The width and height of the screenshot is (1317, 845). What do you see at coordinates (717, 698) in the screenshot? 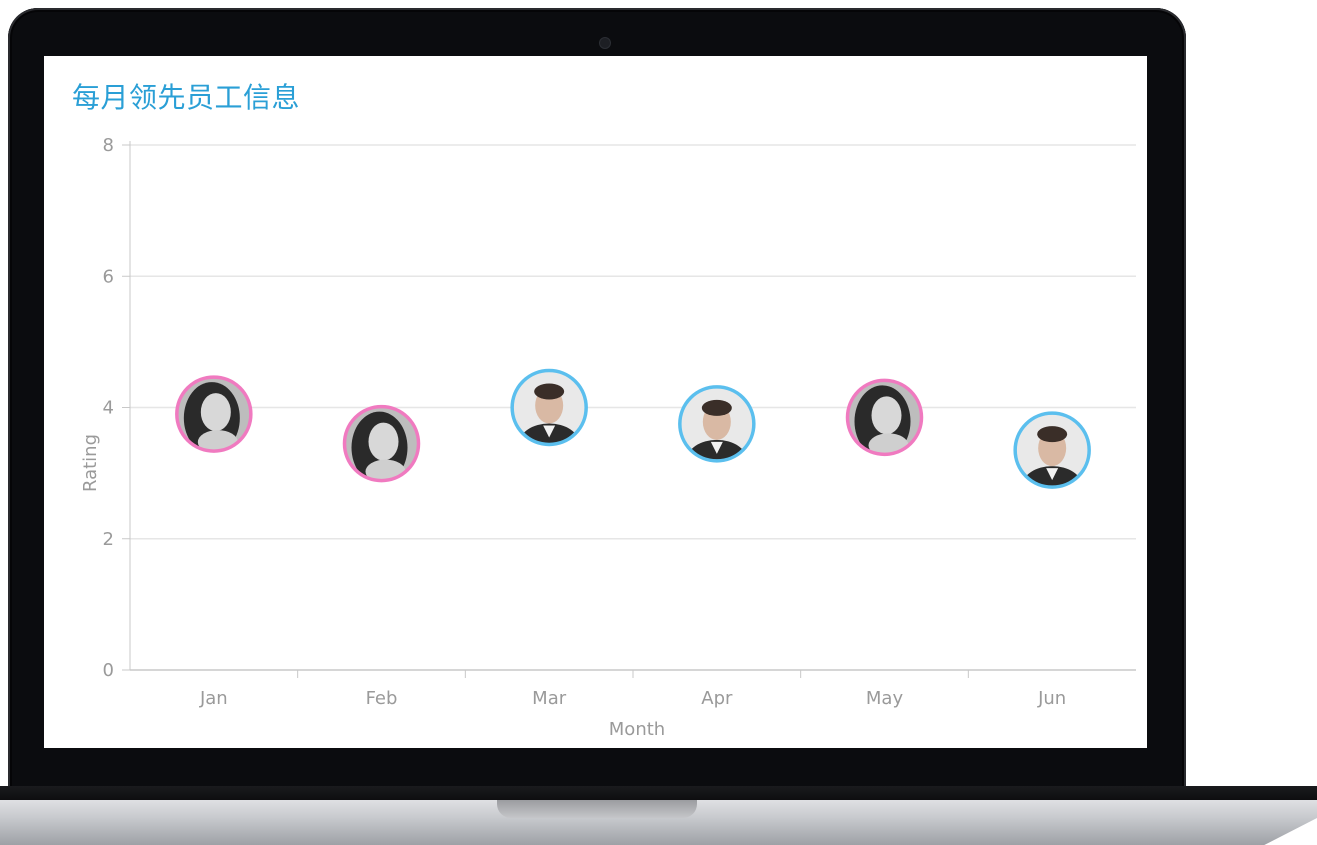
I see `x-tick-label: Apr` at bounding box center [717, 698].